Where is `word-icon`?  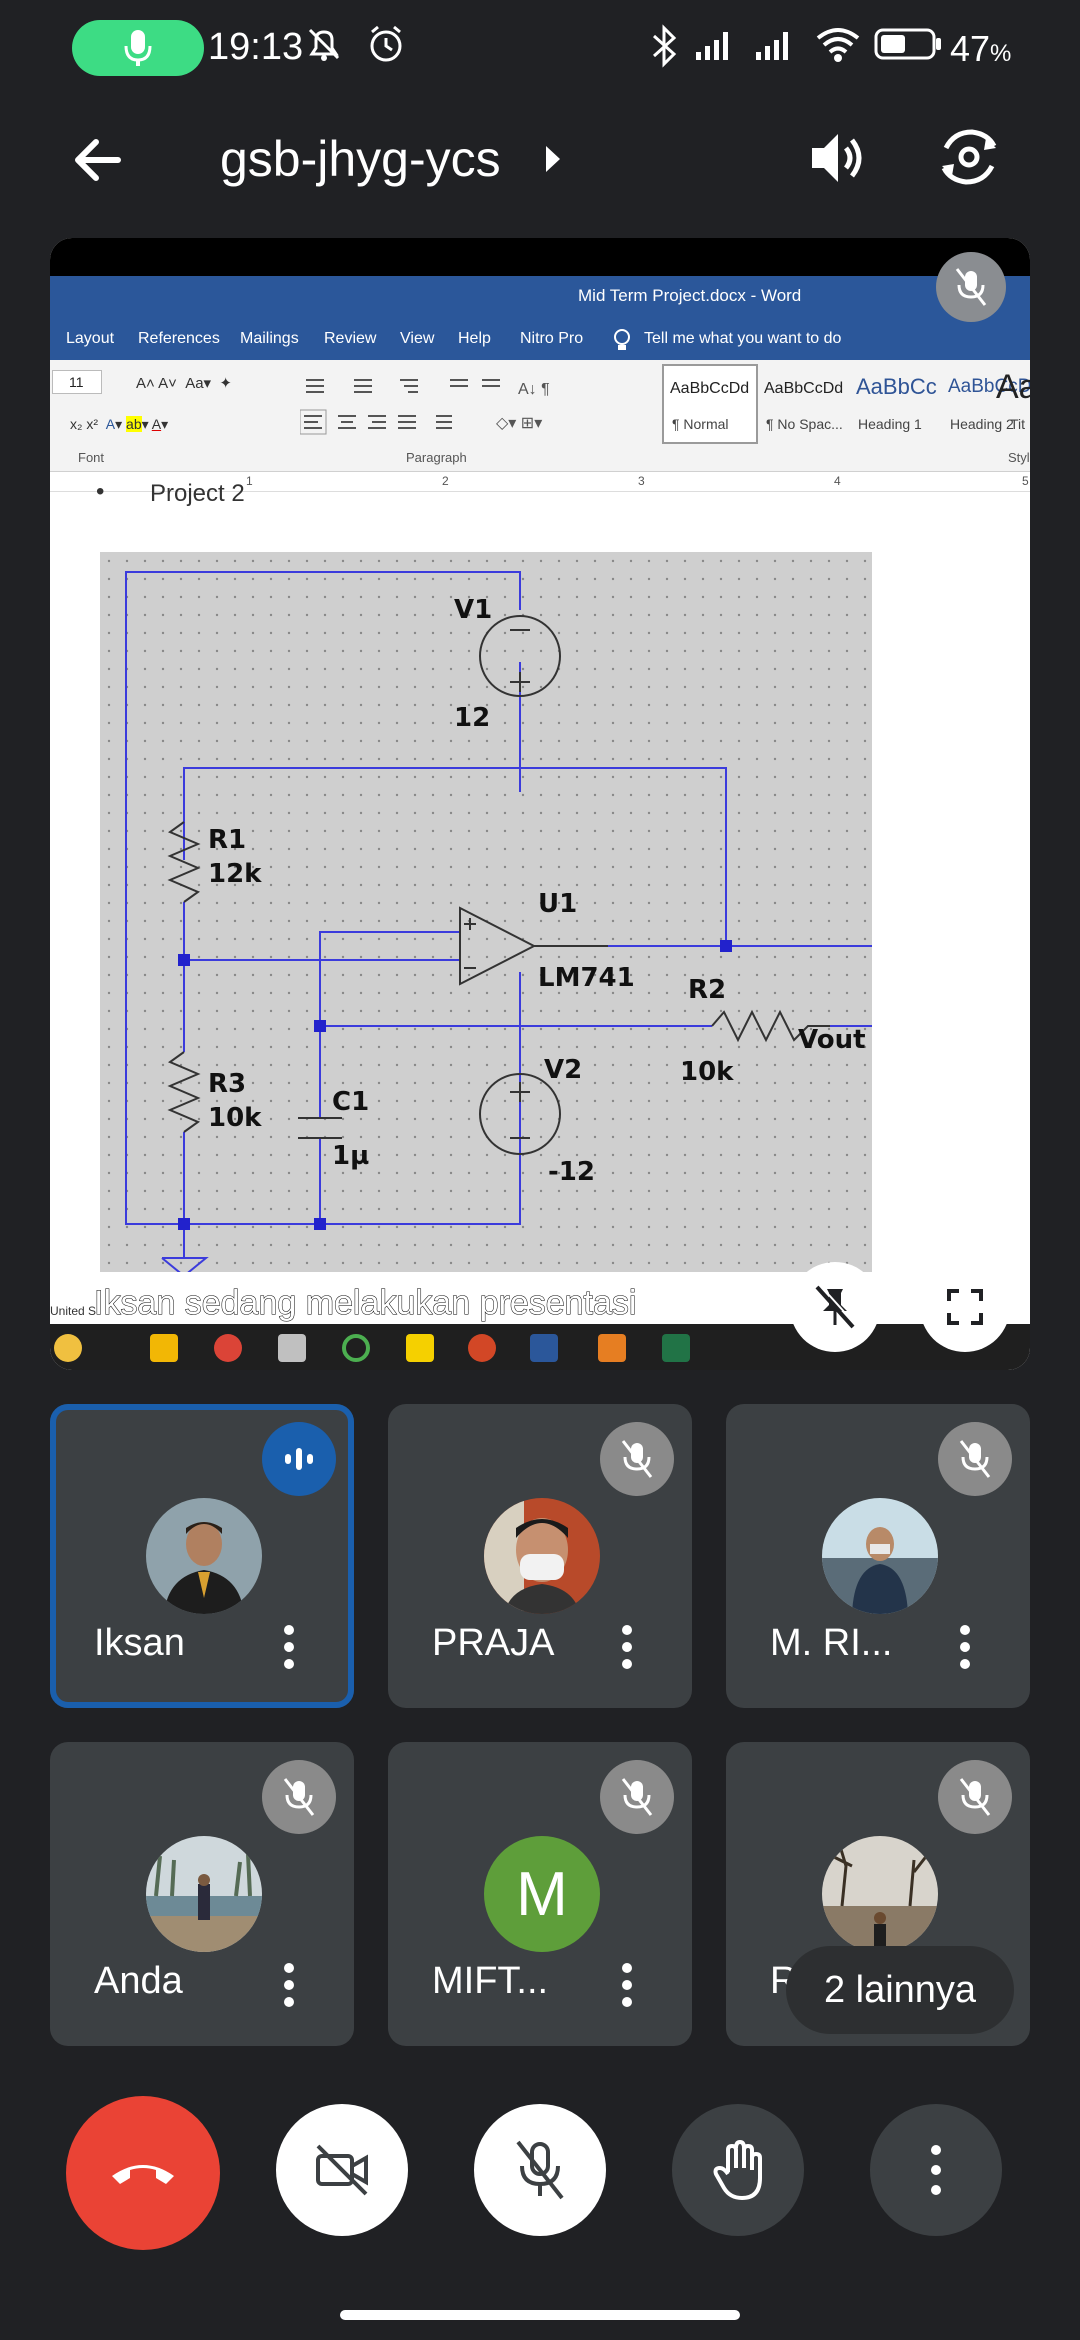
word-icon is located at coordinates (544, 1348).